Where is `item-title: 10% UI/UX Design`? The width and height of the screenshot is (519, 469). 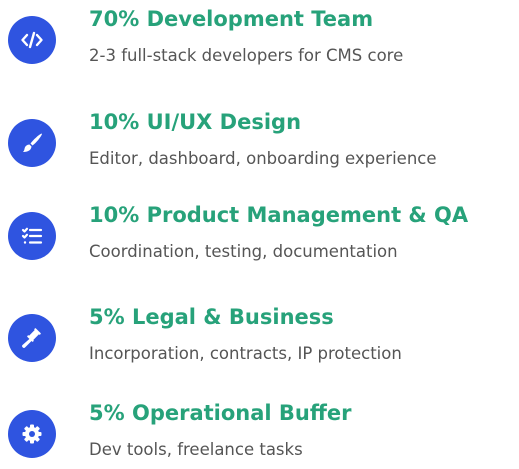
item-title: 10% UI/UX Design is located at coordinates (195, 122).